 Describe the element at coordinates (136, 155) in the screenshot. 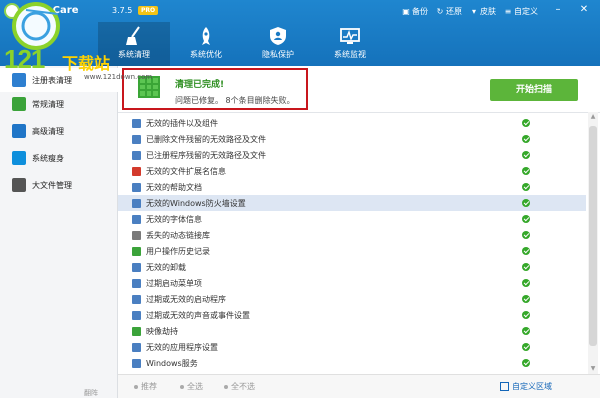

I see `program-path-icon` at that location.